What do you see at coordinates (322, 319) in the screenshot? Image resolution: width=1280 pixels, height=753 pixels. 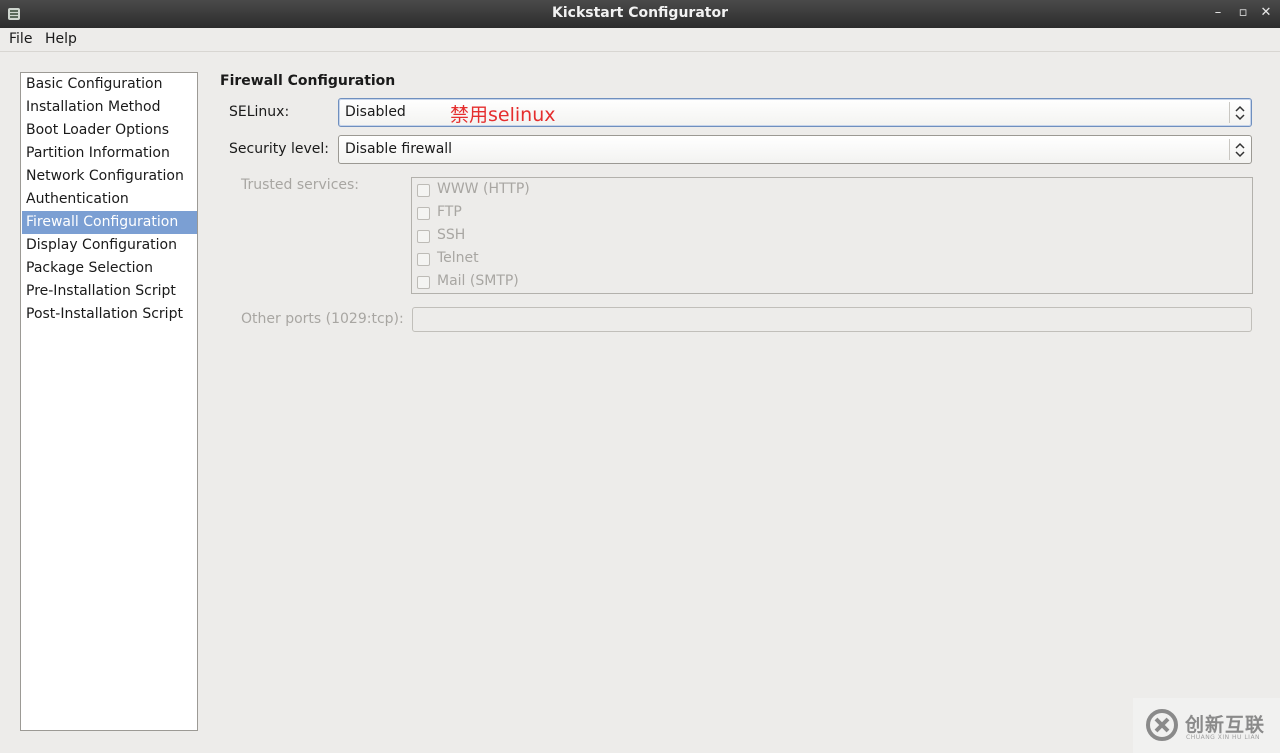 I see `other-ports-label: Other ports (1029:tcp):` at bounding box center [322, 319].